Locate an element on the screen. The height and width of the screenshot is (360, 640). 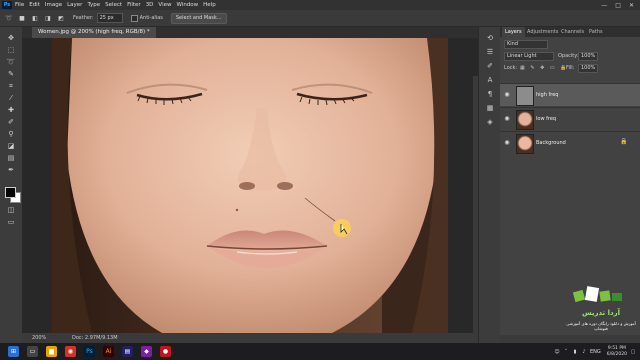
language-indicator: ENG is located at coordinates (595, 352).